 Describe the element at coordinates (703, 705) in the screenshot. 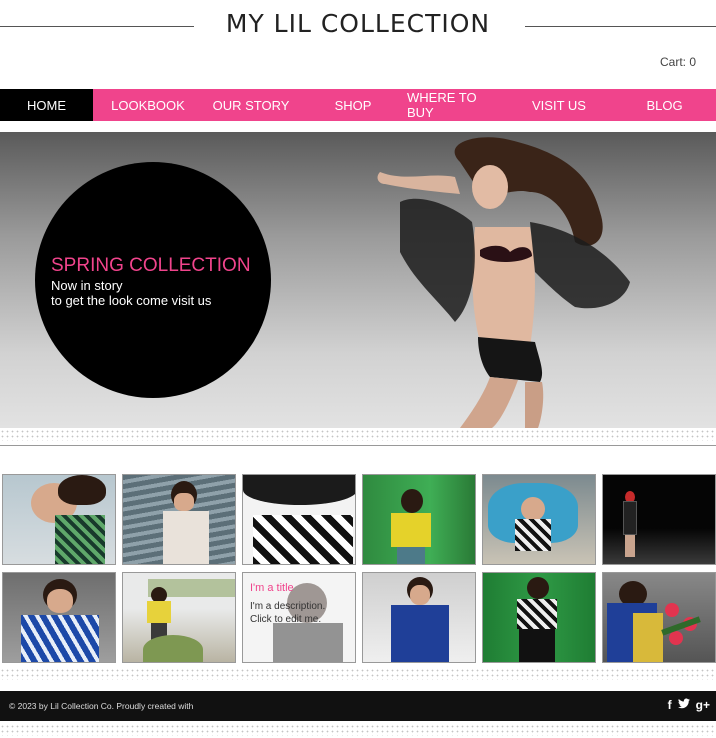

I see `google-plus-icon: g+` at that location.